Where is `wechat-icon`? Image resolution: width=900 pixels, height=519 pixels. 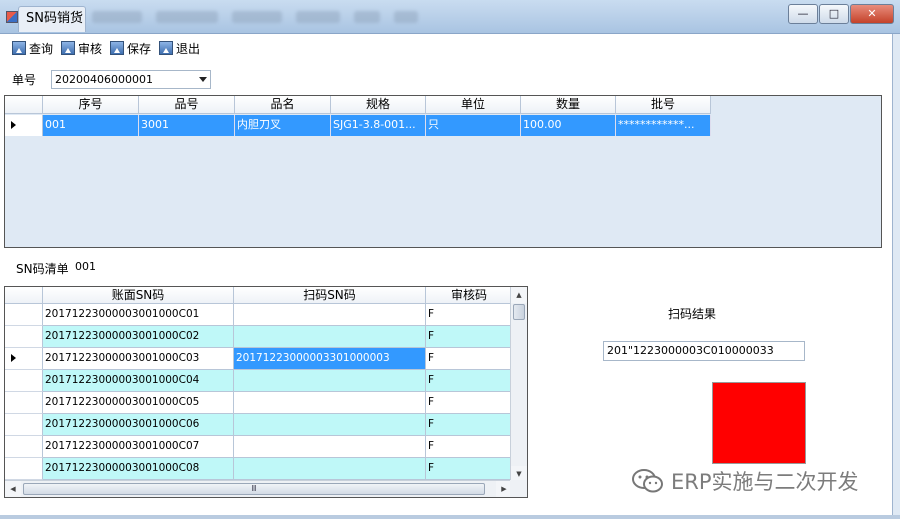
wechat-icon is located at coordinates (647, 481).